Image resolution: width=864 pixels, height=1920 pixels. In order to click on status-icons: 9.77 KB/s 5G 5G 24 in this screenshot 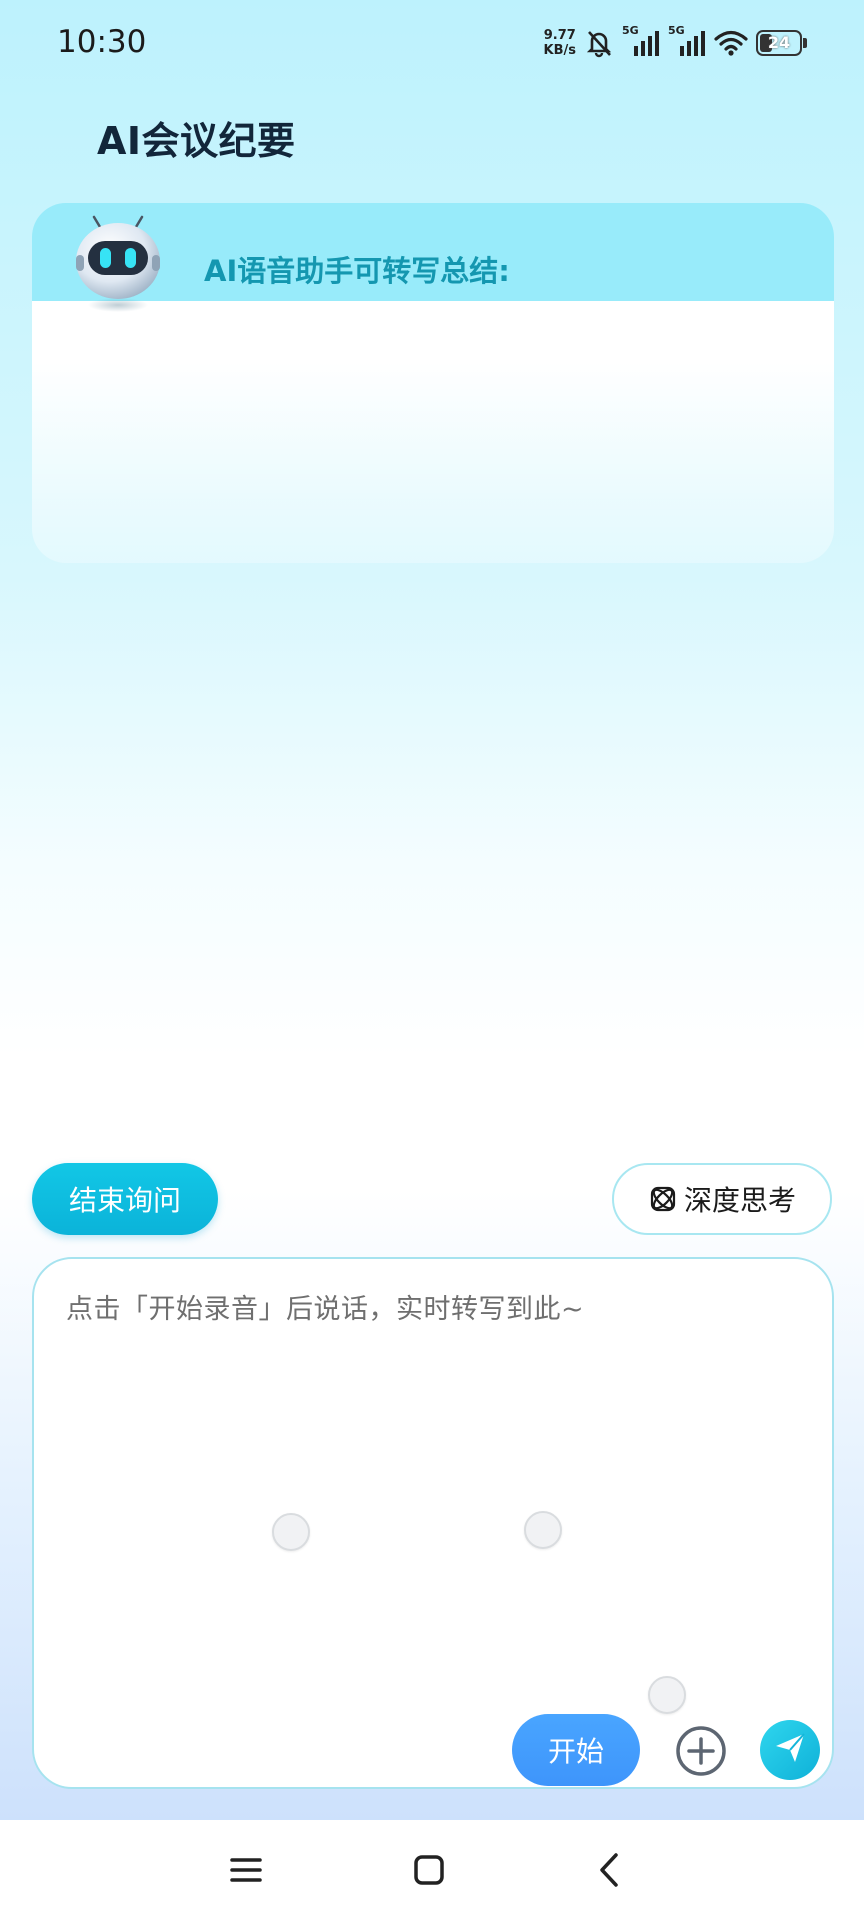, I will do `click(675, 43)`.